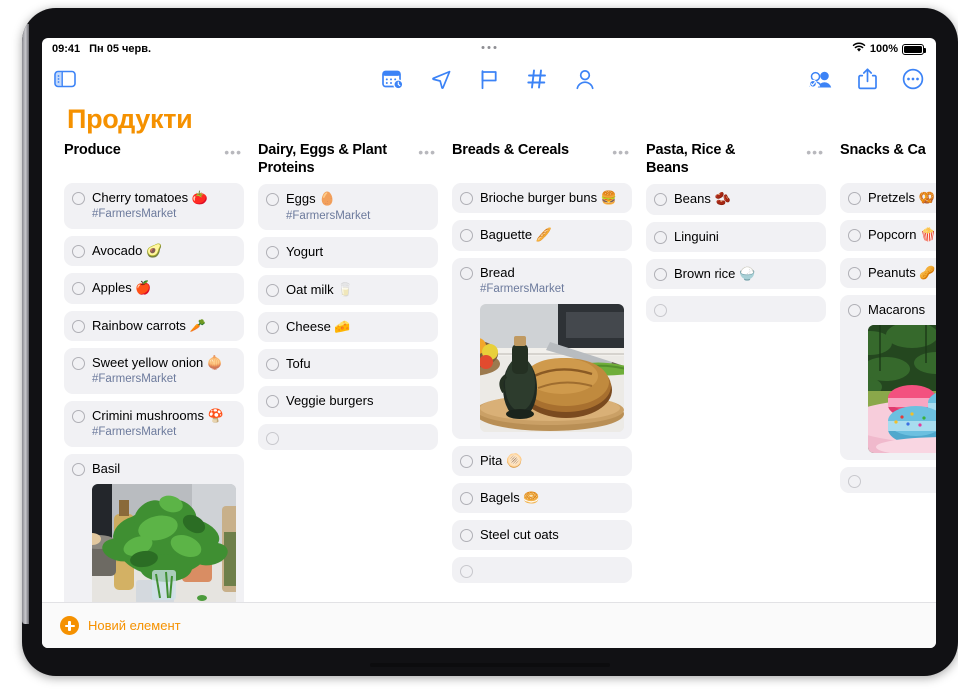  Describe the element at coordinates (542, 460) in the screenshot. I see `list-item: Pita 🫓` at that location.